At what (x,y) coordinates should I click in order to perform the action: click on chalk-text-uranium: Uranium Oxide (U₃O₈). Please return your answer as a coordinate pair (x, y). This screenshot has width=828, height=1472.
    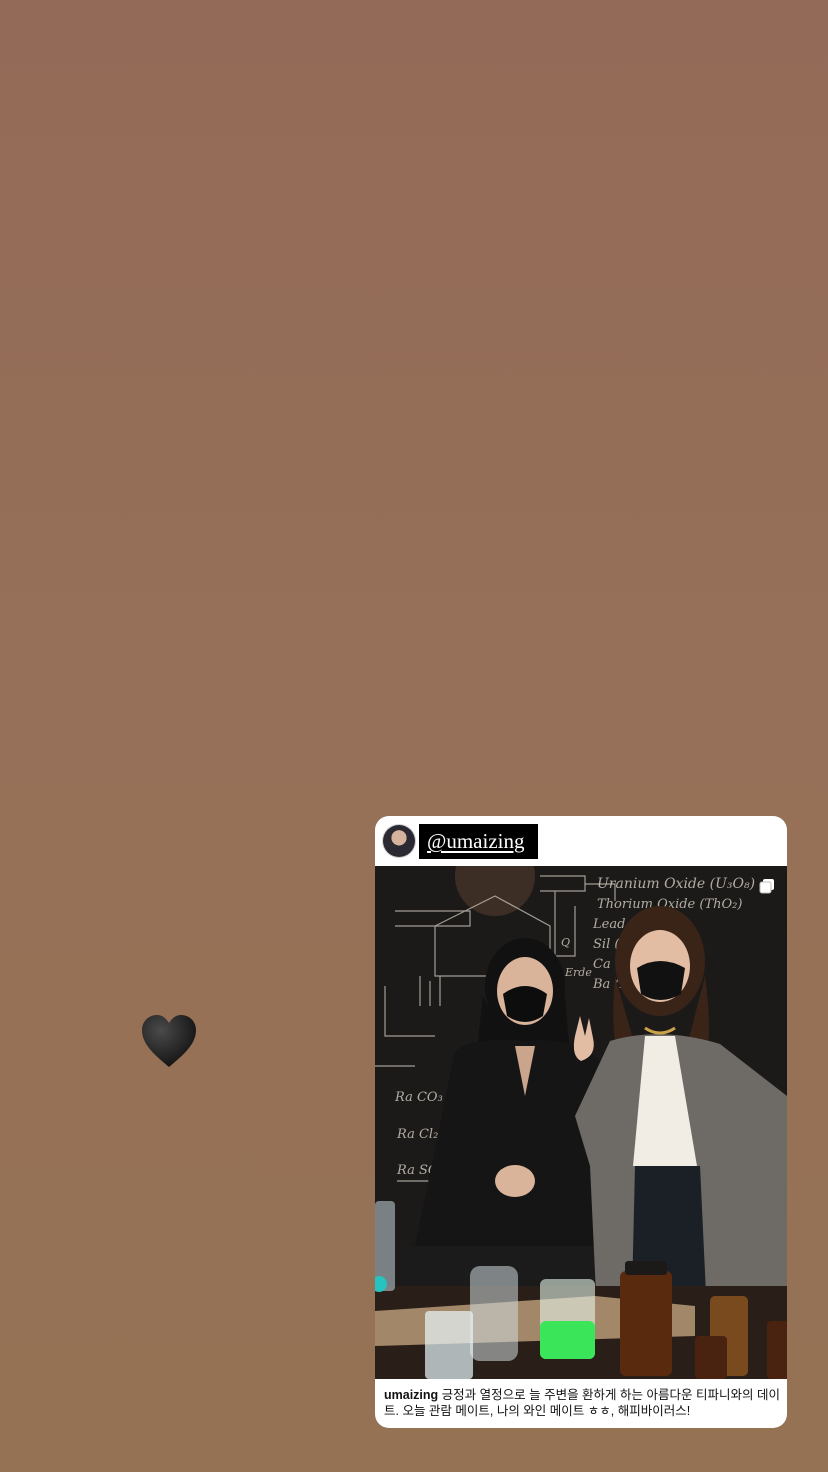
    Looking at the image, I should click on (676, 884).